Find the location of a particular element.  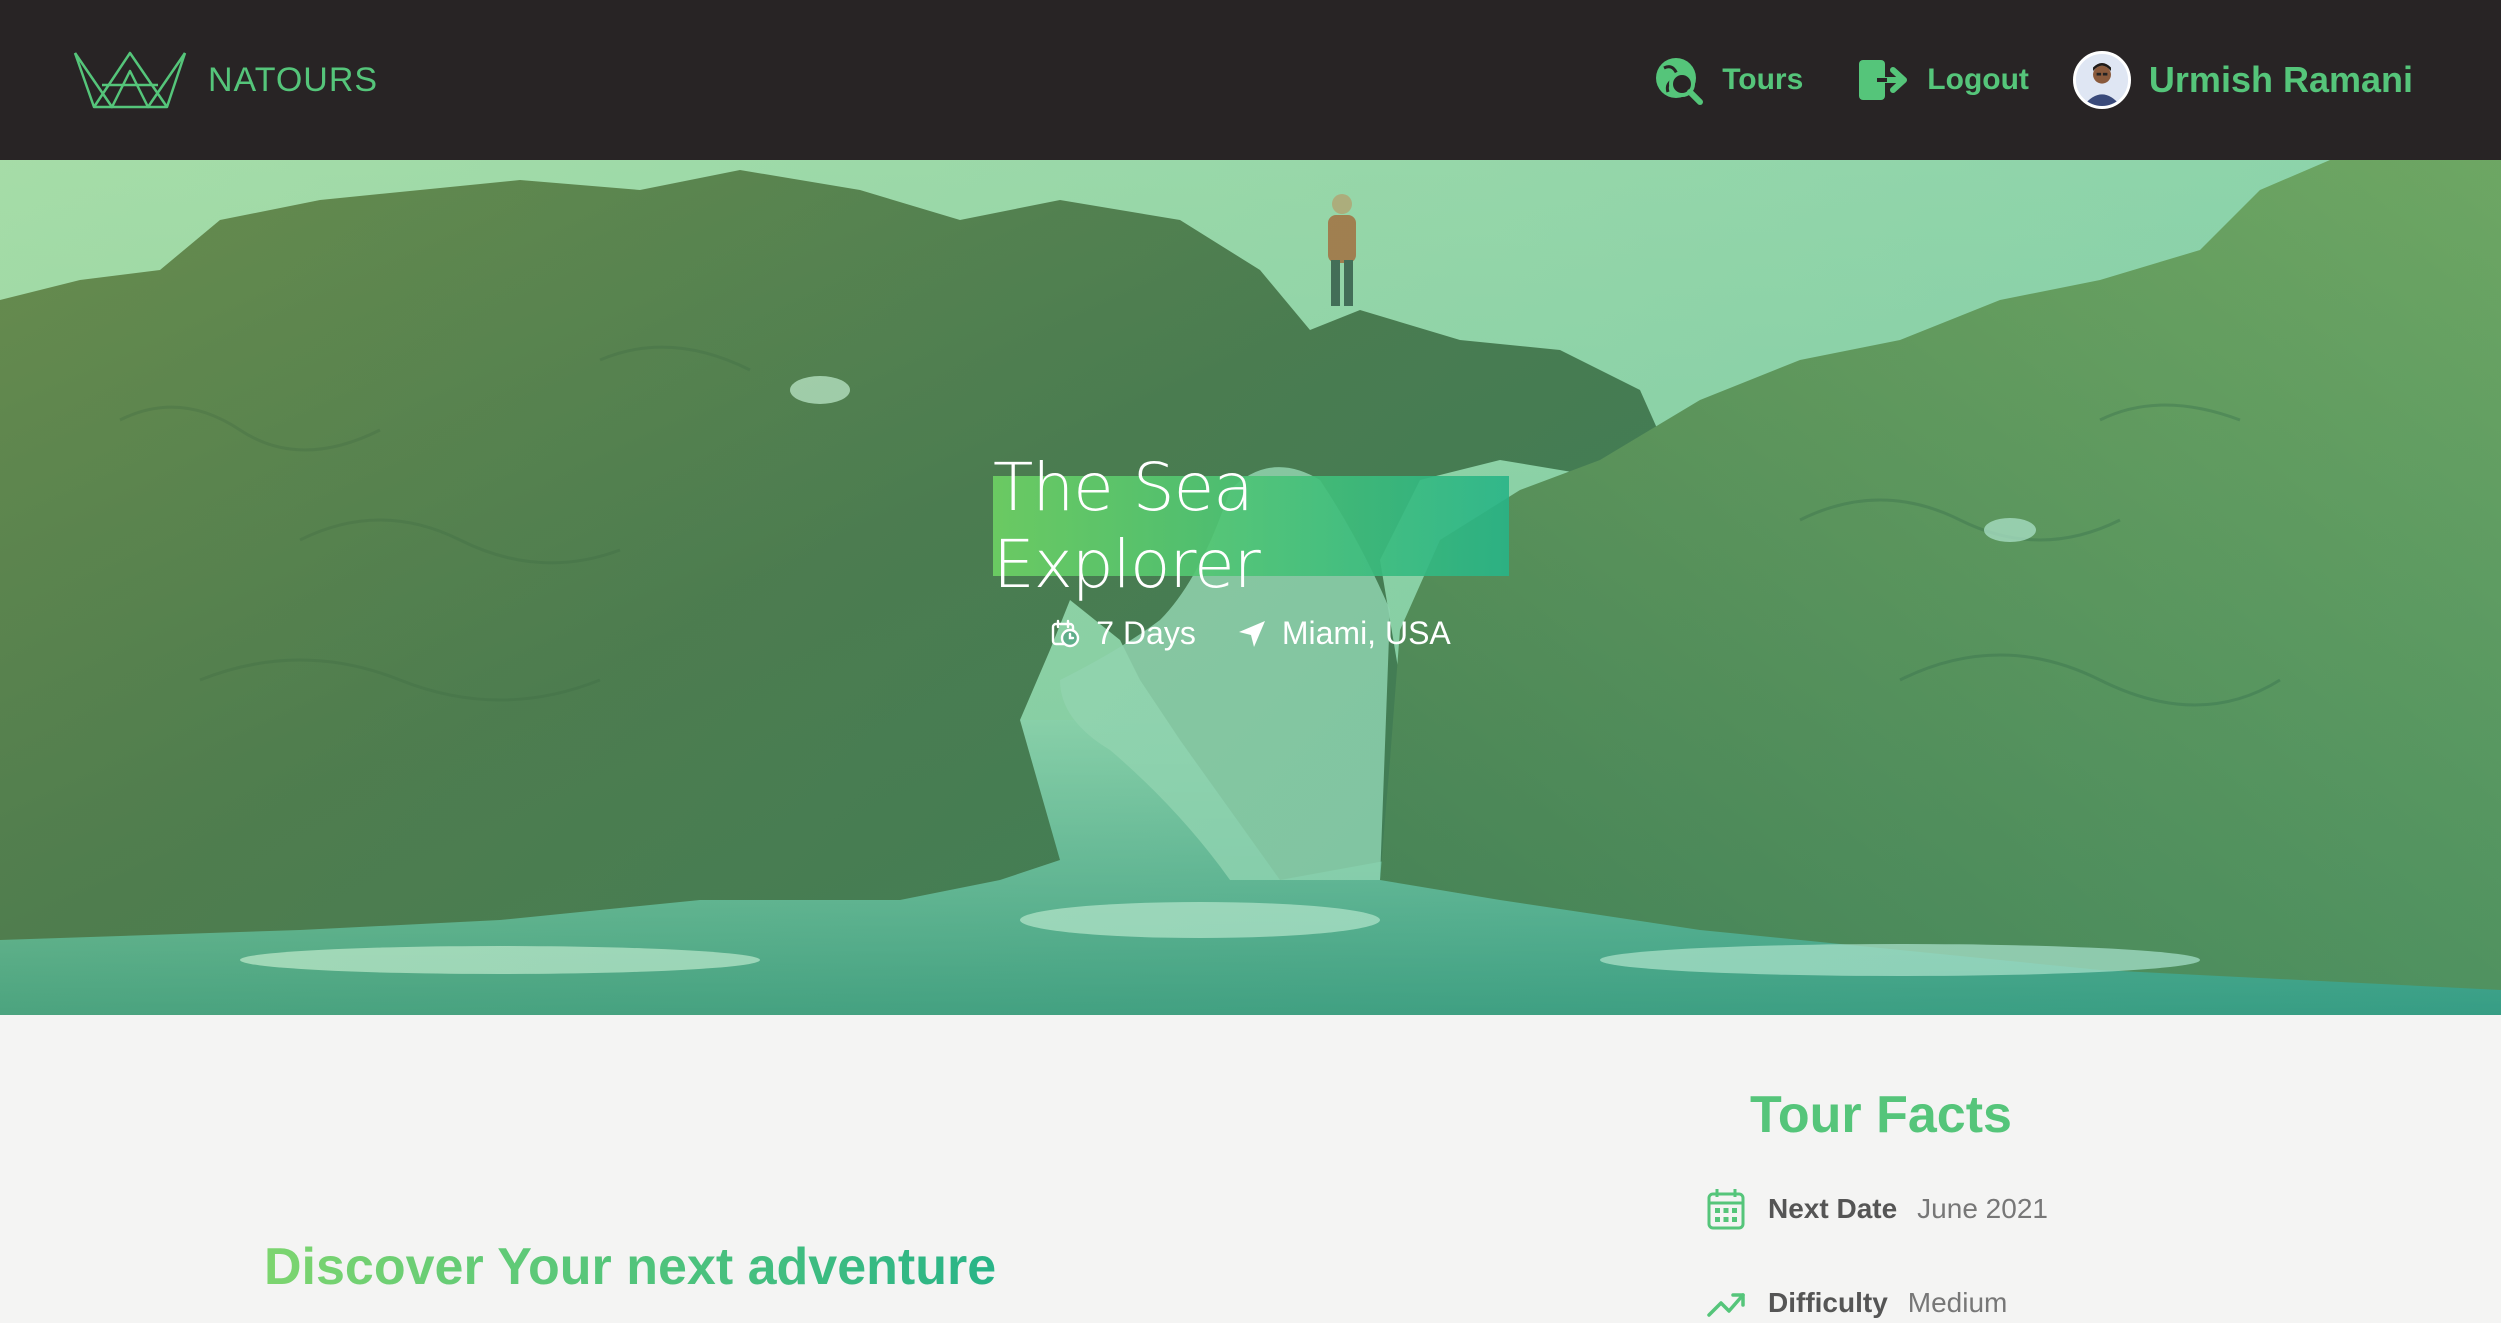

brand-link: NATOURS is located at coordinates (225, 80).